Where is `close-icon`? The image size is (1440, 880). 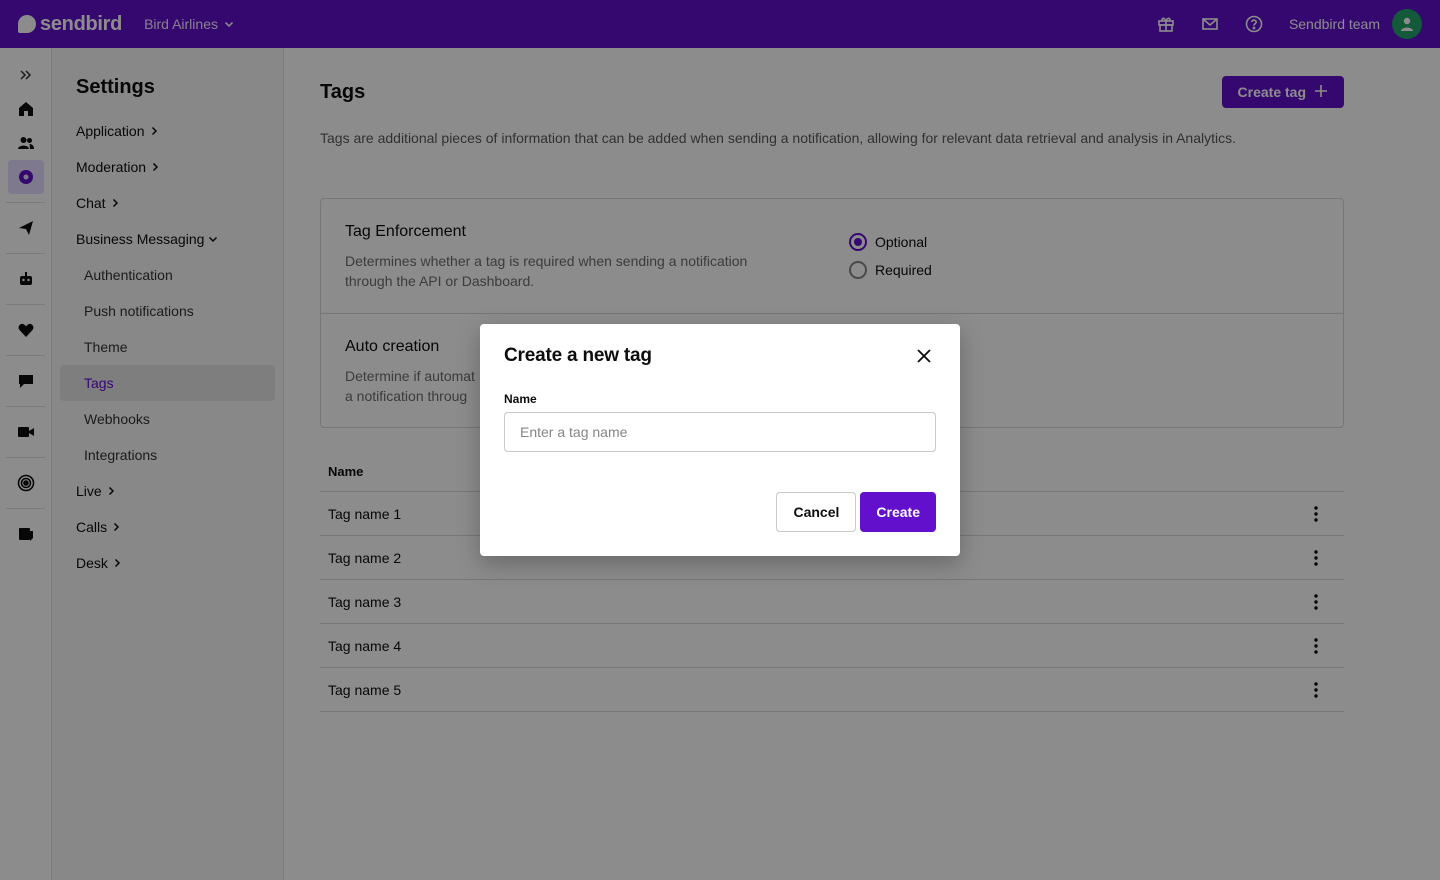 close-icon is located at coordinates (924, 356).